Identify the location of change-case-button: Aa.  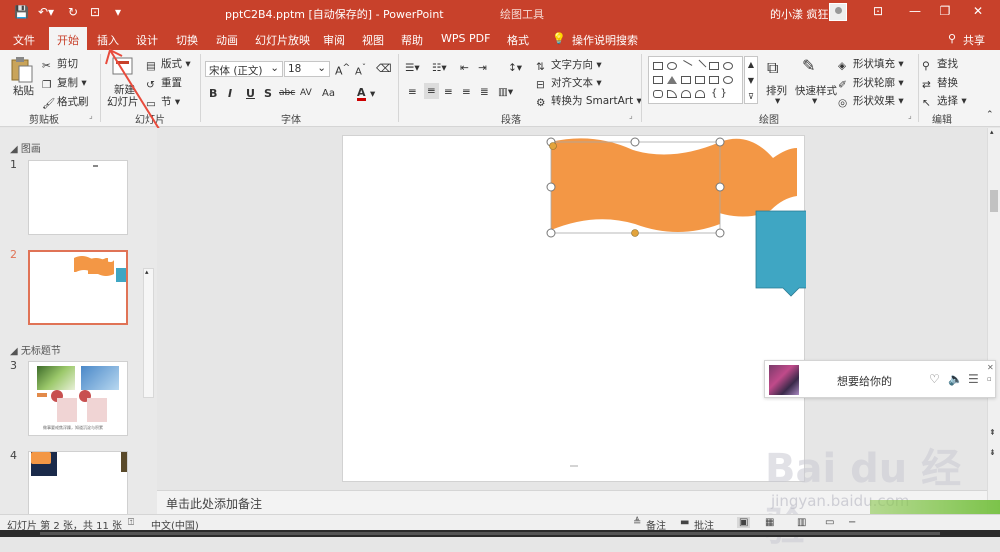
(328, 93).